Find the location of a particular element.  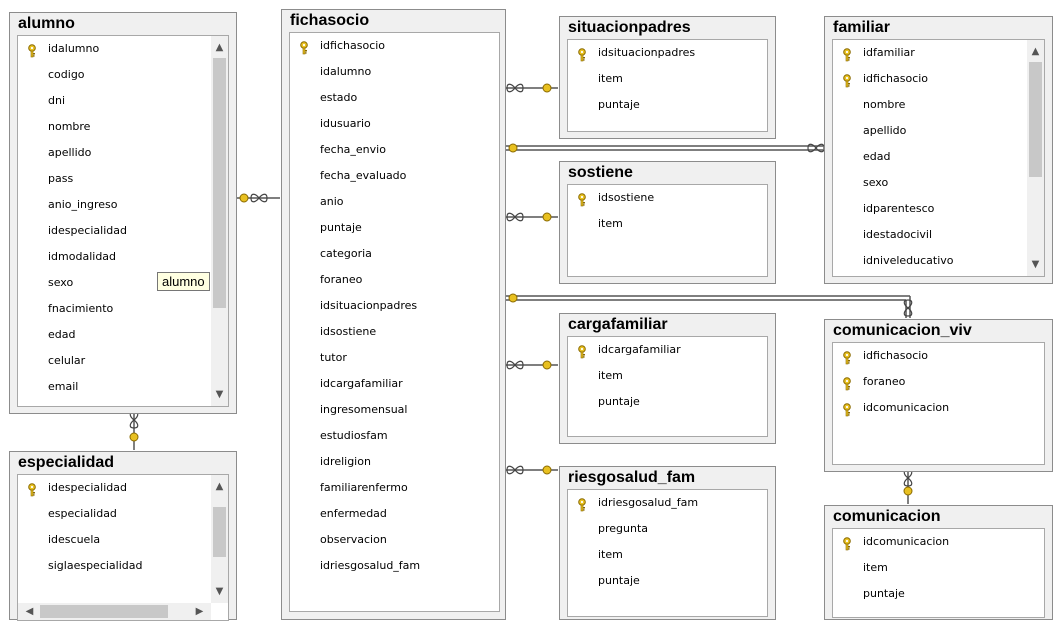

table-sostiene: sostiene idsostiene item is located at coordinates (667, 222).